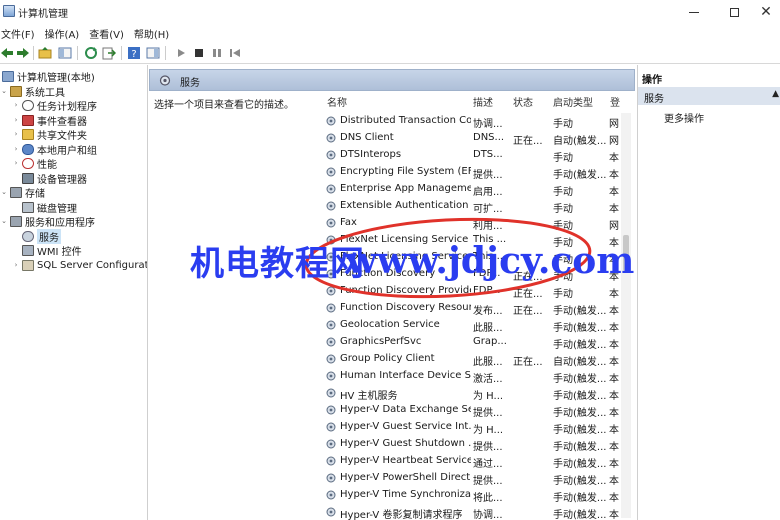 This screenshot has height=520, width=780. What do you see at coordinates (7, 53) in the screenshot?
I see `back-arrow-icon` at bounding box center [7, 53].